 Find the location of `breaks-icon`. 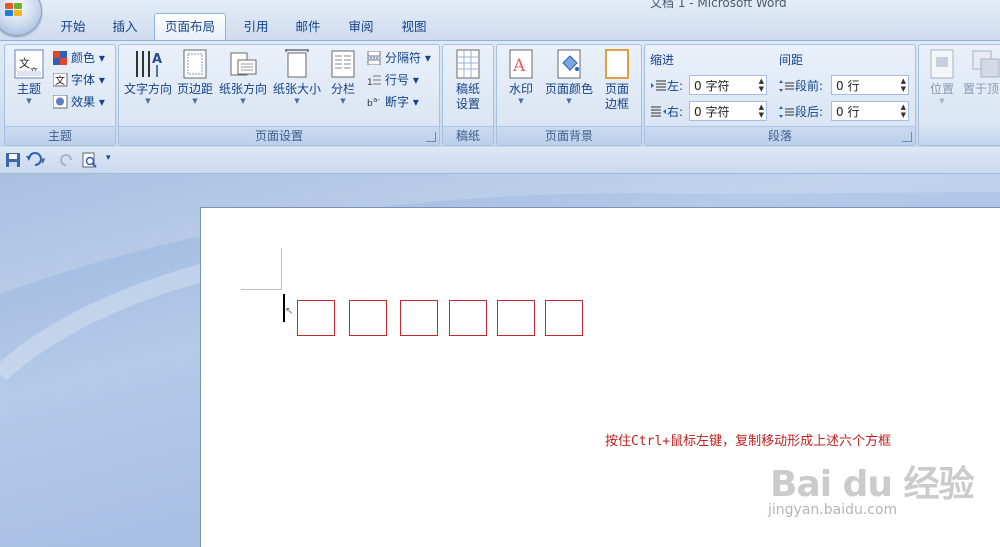

breaks-icon is located at coordinates (374, 58).